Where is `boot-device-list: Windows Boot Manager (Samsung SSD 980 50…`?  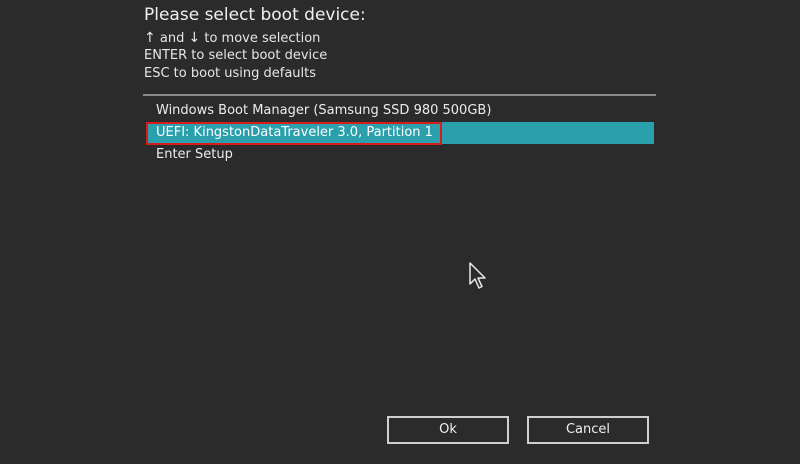
boot-device-list: Windows Boot Manager (Samsung SSD 980 50… is located at coordinates (400, 133).